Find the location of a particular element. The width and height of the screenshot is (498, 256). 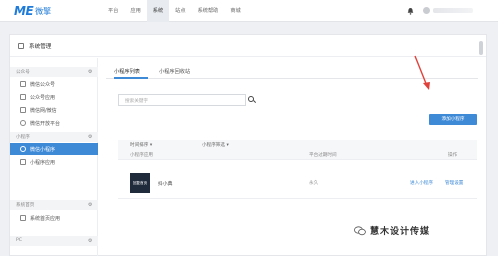

wechat-icon is located at coordinates (360, 230).